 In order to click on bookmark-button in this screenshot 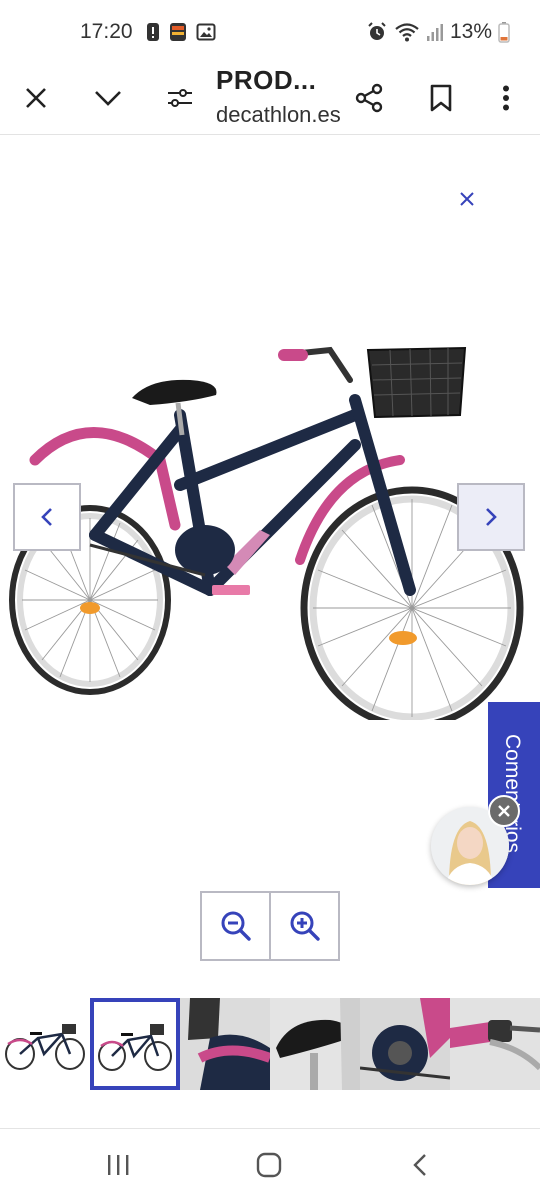, I will do `click(441, 98)`.